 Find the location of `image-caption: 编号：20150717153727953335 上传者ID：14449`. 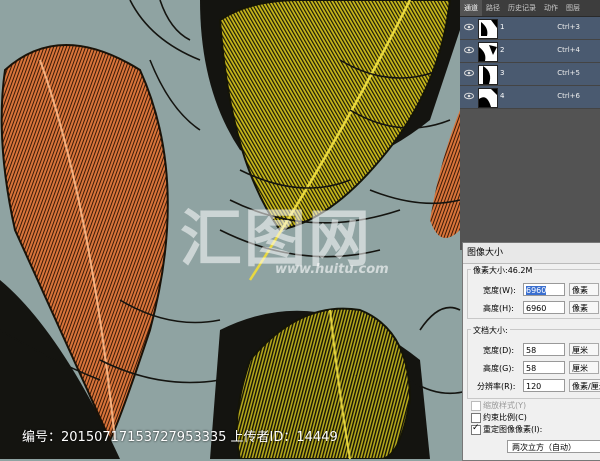

image-caption: 编号：20150717153727953335 上传者ID：14449 is located at coordinates (180, 437).